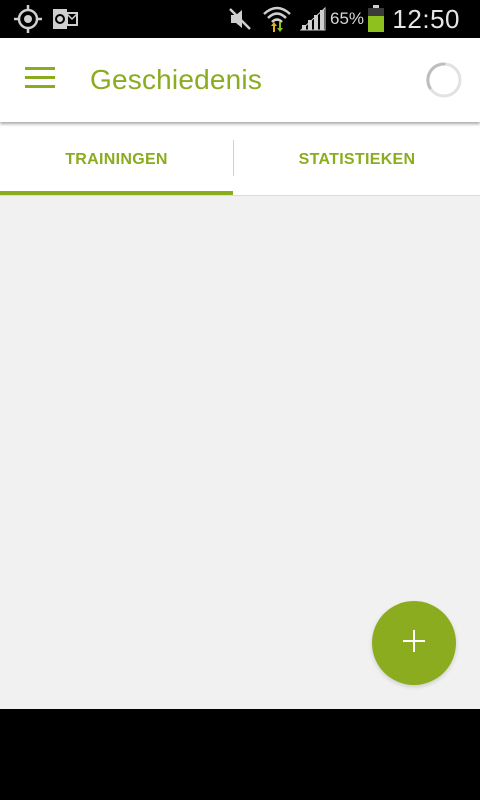  Describe the element at coordinates (376, 19) in the screenshot. I see `battery-icon` at that location.